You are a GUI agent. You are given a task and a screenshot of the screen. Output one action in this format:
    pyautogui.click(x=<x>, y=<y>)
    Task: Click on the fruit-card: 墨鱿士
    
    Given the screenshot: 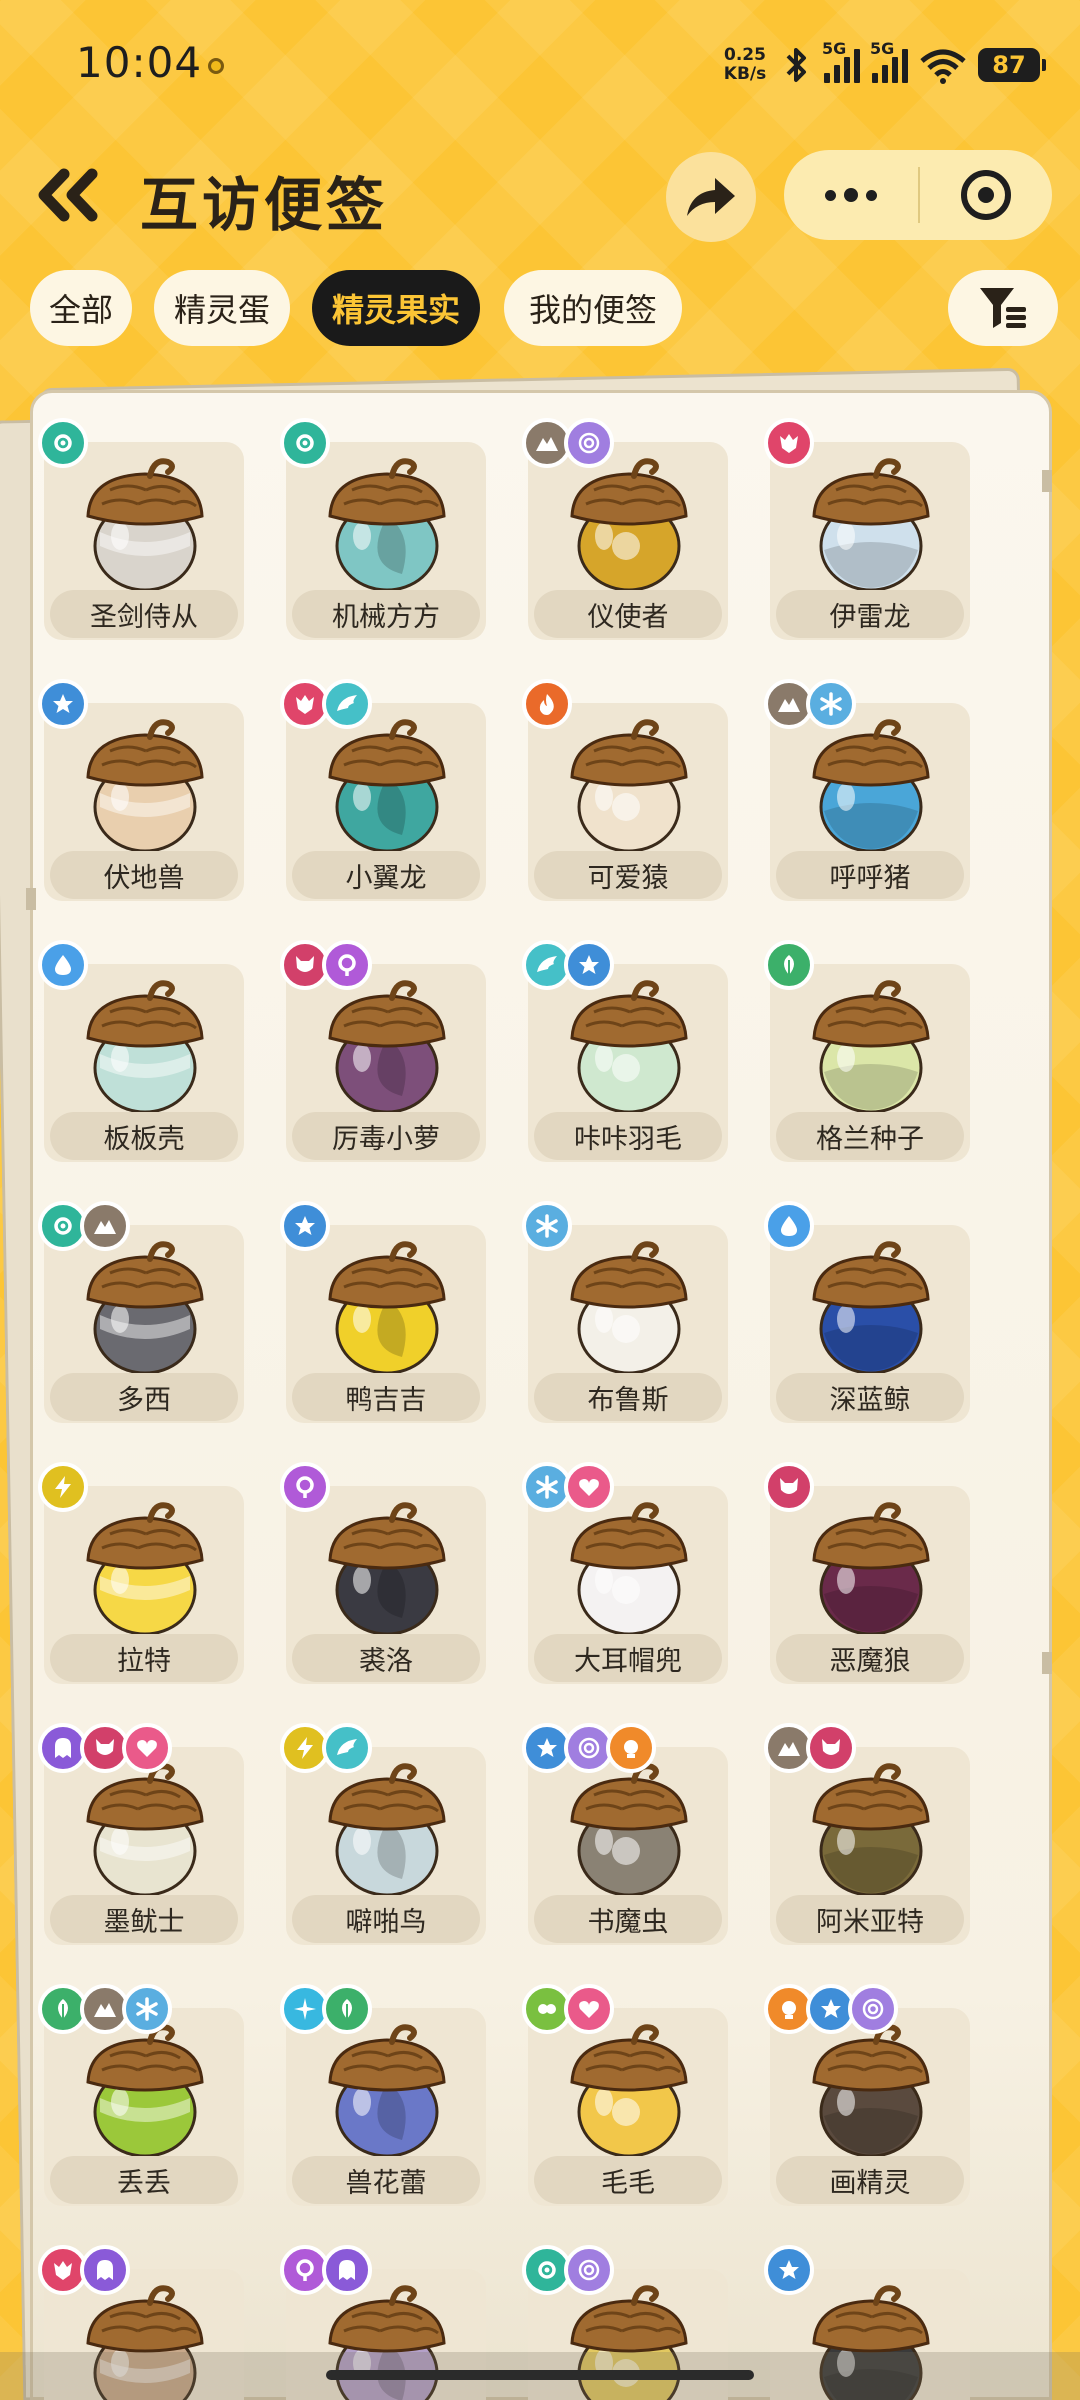 What is the action you would take?
    pyautogui.click(x=141, y=1834)
    